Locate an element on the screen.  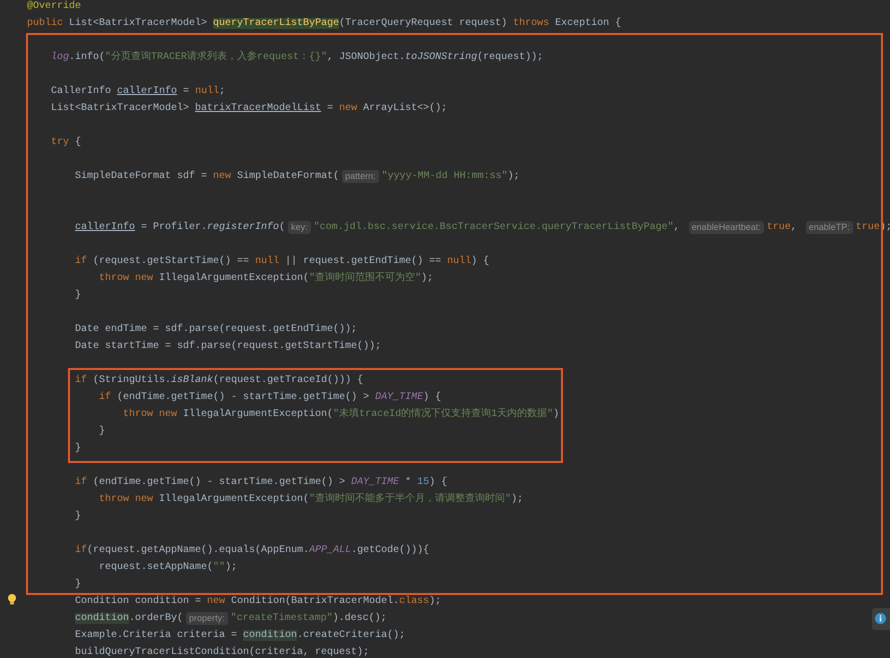
code-text: buildQueryTracerListCondition(criteria, request); is located at coordinates (222, 652).